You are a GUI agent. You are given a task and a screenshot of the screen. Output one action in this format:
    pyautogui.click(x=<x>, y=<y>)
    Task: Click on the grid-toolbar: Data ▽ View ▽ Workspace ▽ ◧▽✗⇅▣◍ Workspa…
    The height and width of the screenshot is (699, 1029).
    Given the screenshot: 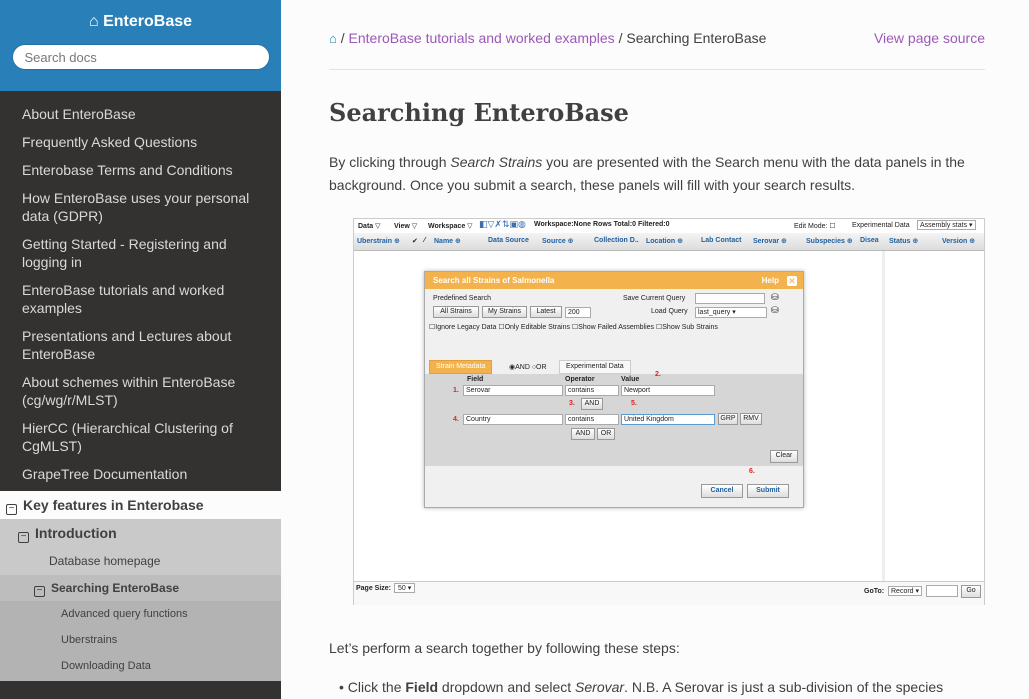 What is the action you would take?
    pyautogui.click(x=669, y=225)
    